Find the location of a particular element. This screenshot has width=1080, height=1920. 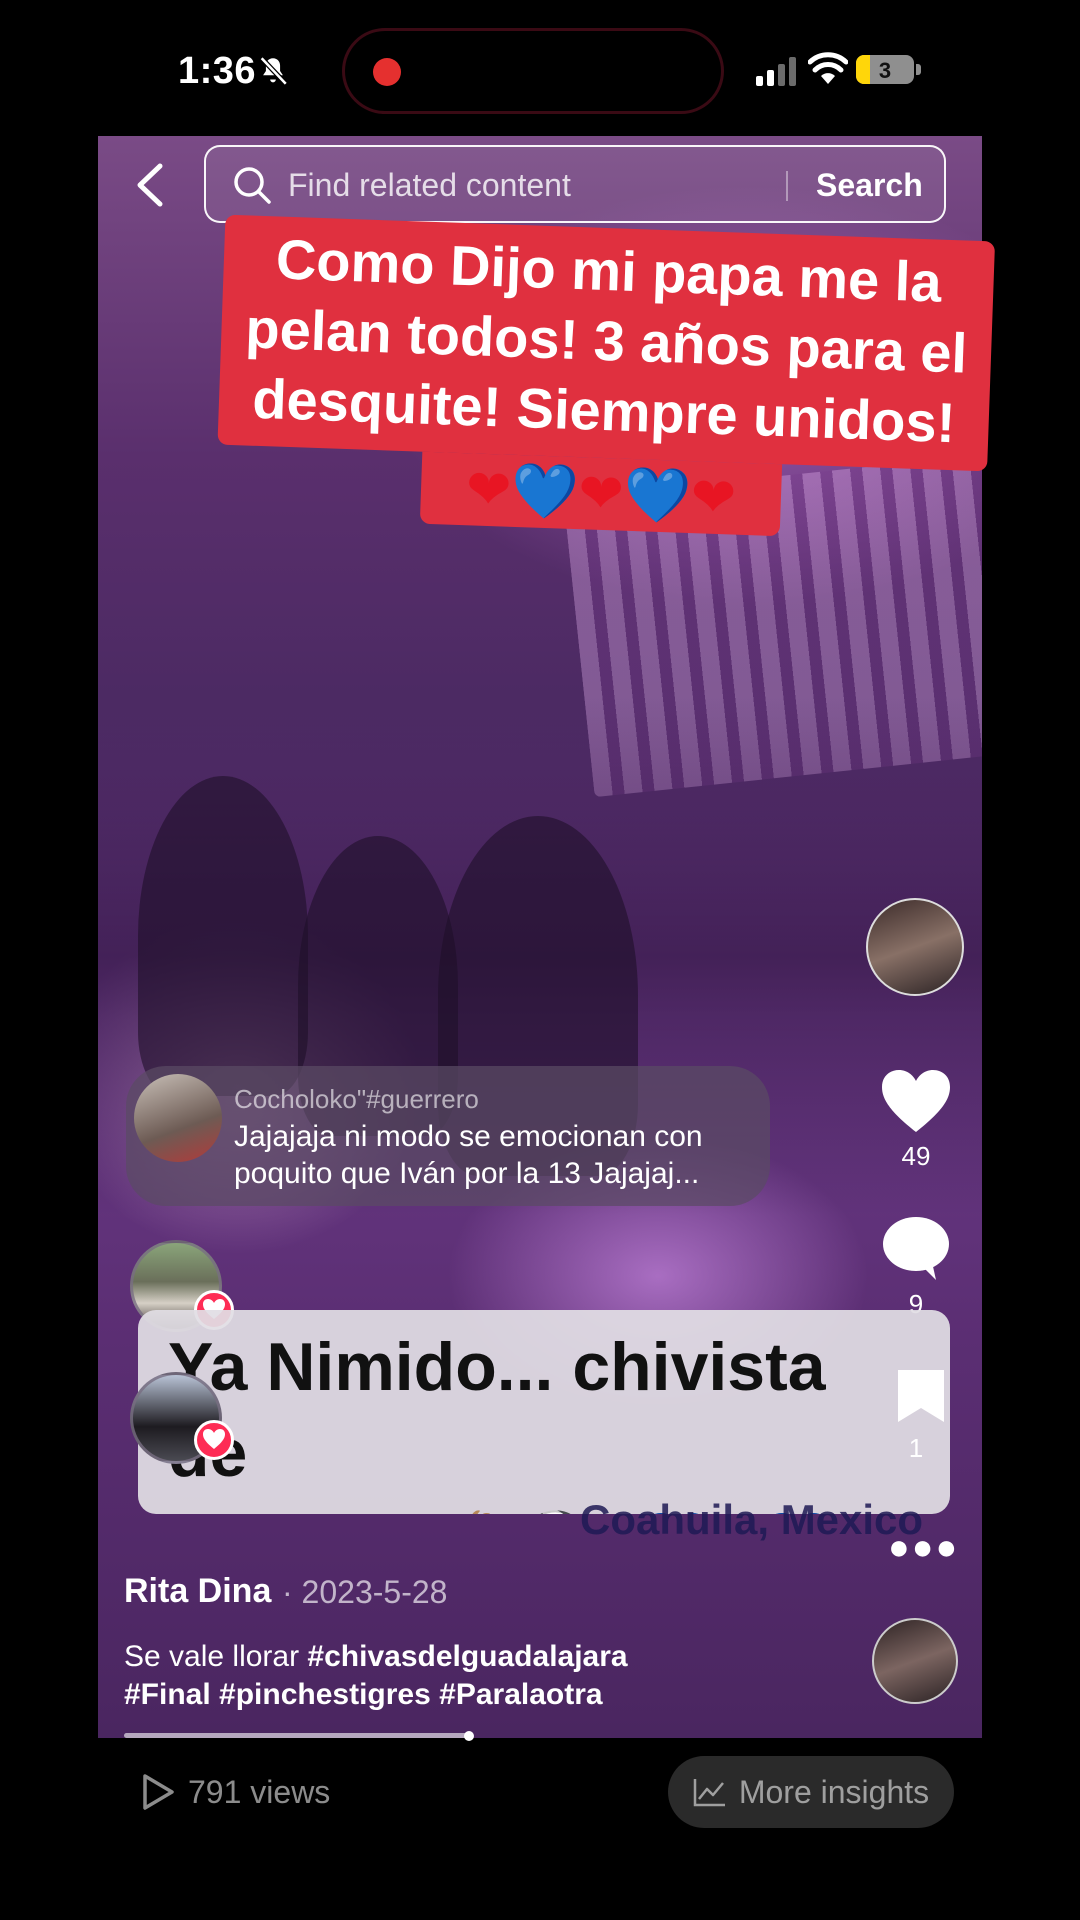

hashtag: #Paralaotra is located at coordinates (520, 1694).